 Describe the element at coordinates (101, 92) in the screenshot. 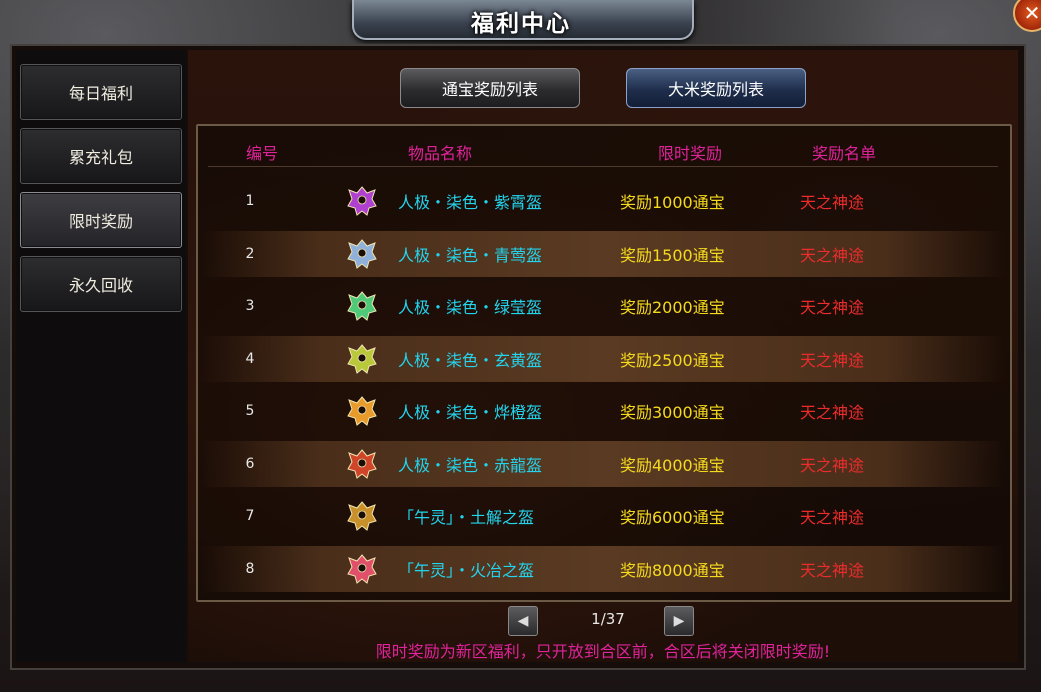

I see `sidebar-item-daily-welfare: 每日福利` at that location.